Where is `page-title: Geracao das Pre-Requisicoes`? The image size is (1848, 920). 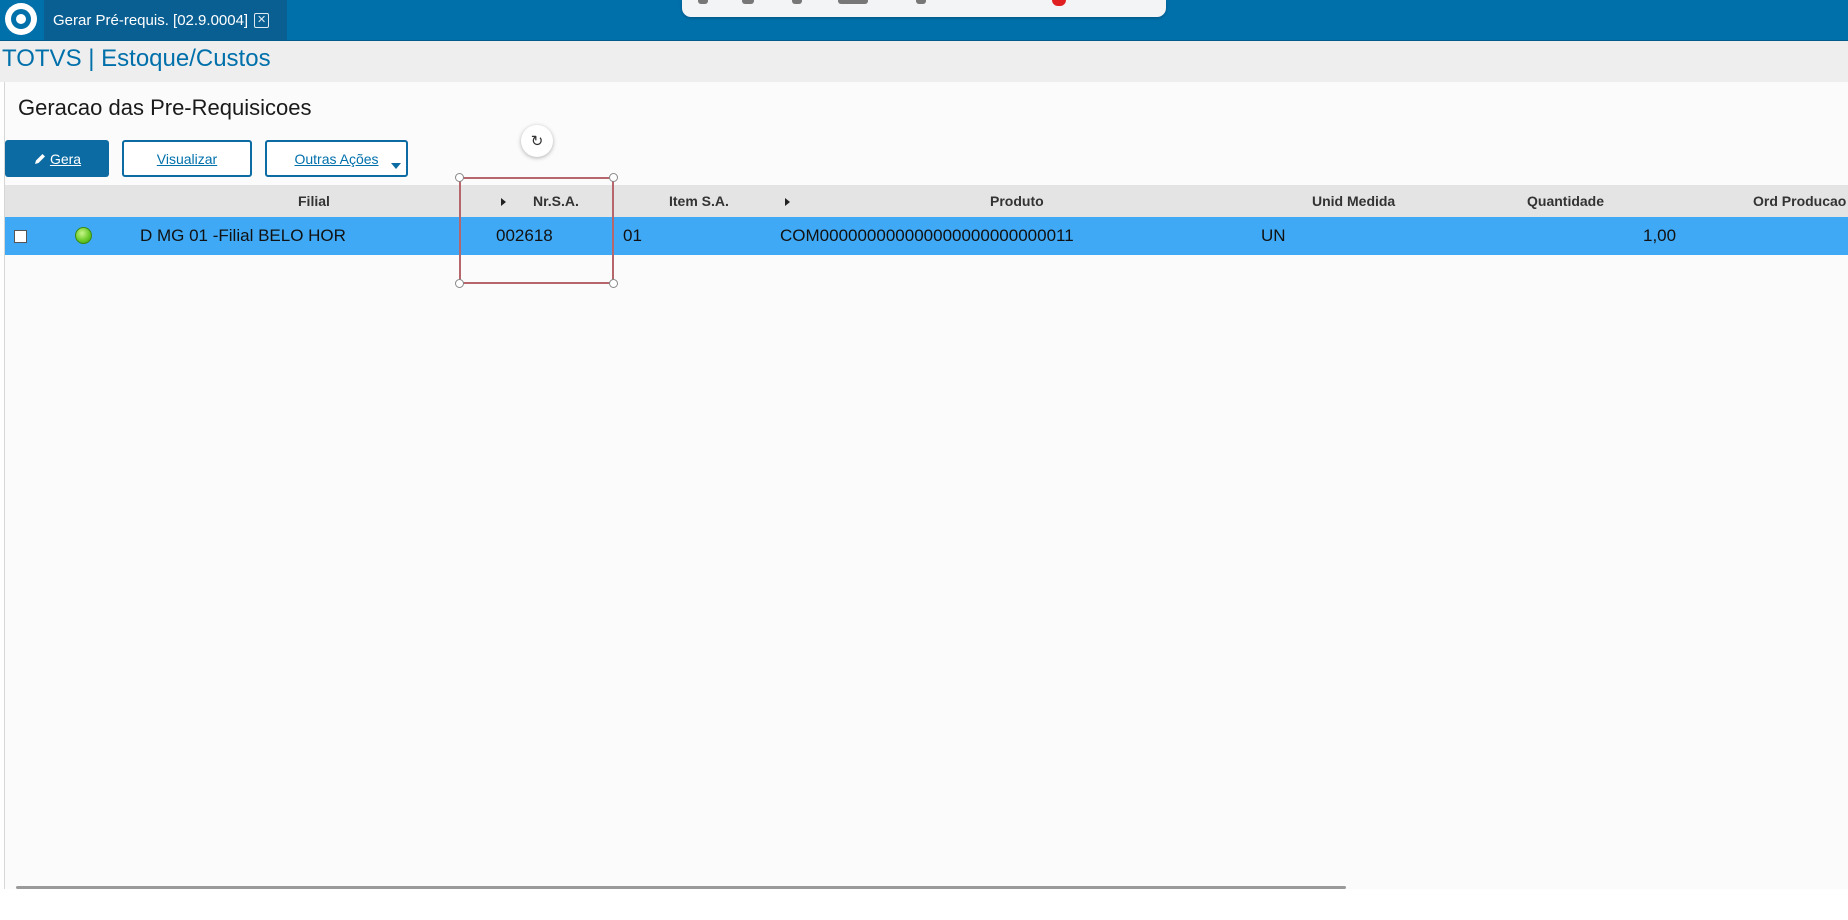
page-title: Geracao das Pre-Requisicoes is located at coordinates (165, 107).